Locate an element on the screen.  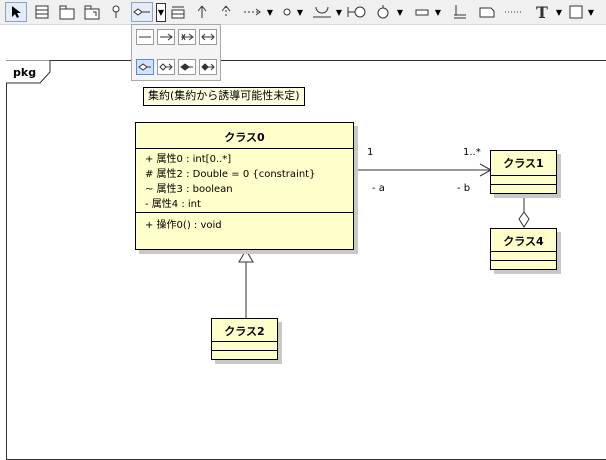
class-name: クラス4 is located at coordinates (523, 241).